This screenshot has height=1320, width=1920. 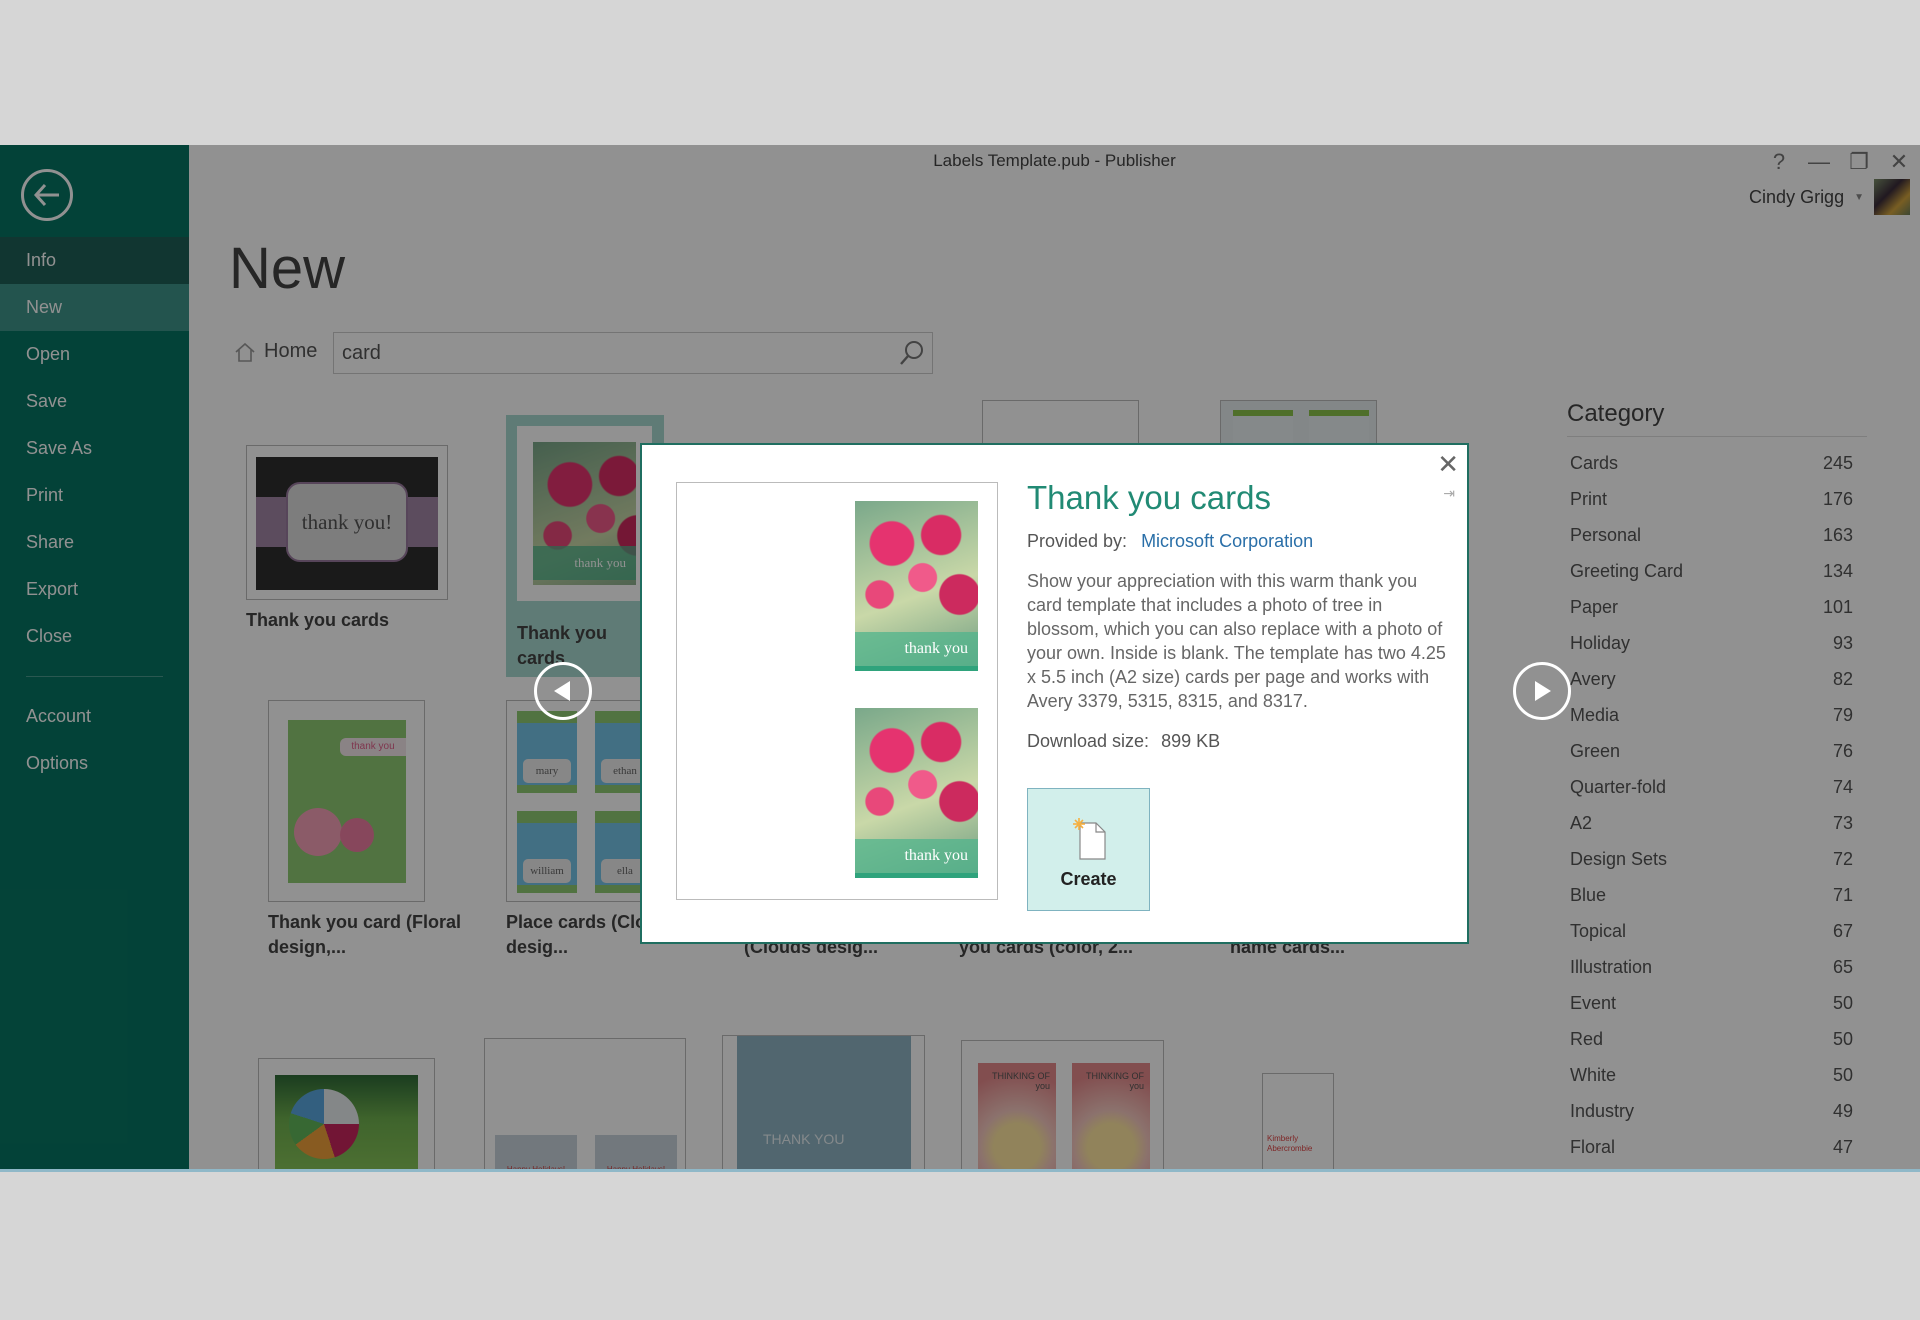 I want to click on provided-by-label: Provided by:, so click(x=1077, y=541).